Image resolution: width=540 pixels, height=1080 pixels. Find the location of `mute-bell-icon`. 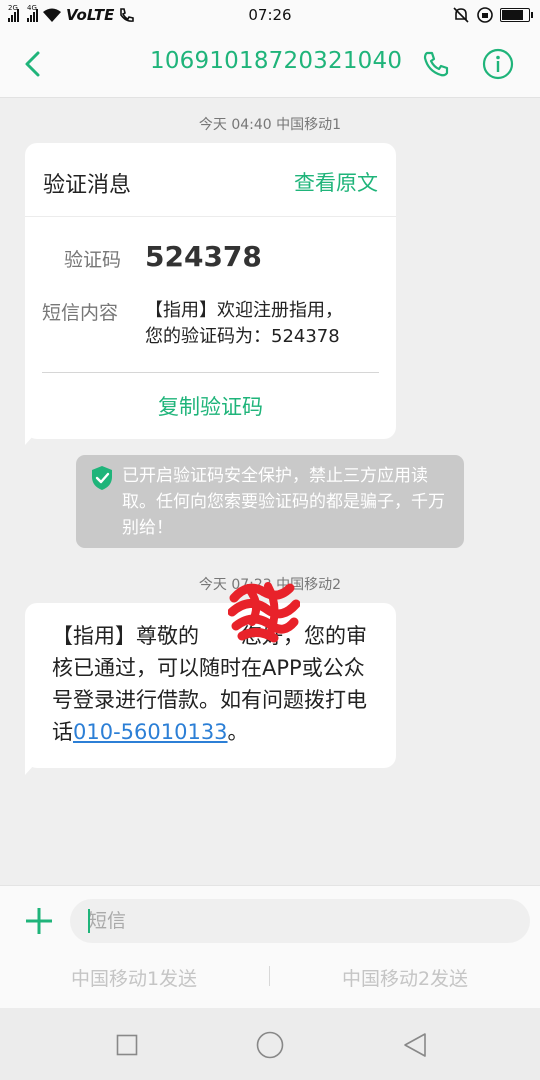

mute-bell-icon is located at coordinates (461, 15).